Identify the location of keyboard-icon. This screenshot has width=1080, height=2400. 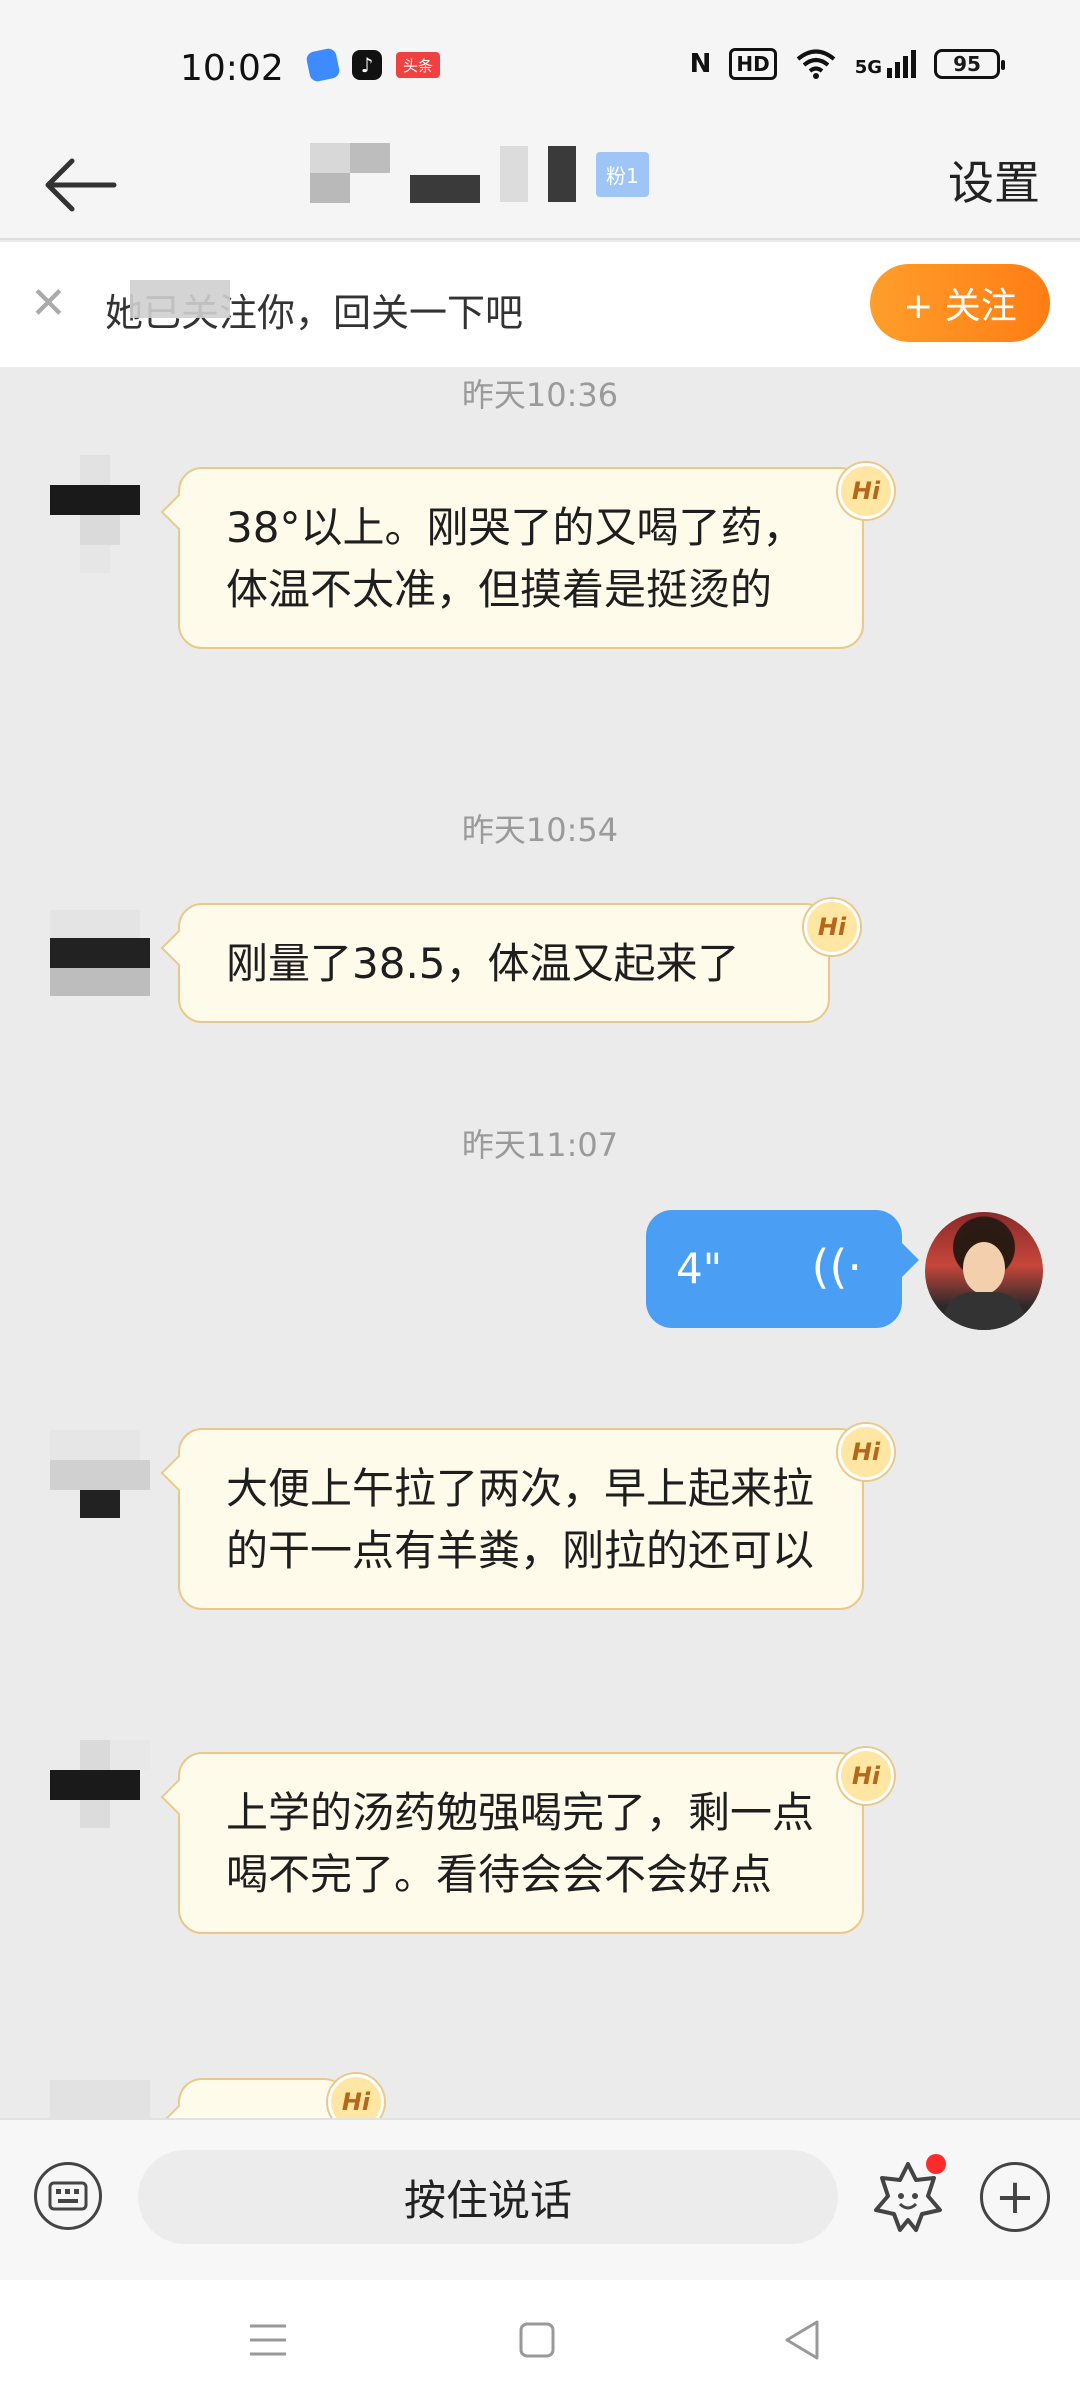
(68, 2196).